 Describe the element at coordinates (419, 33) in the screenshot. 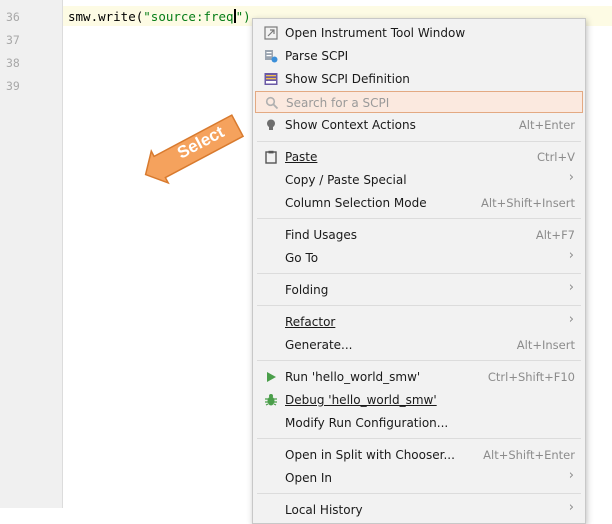

I see `menu-item-open-instrument-tool-window: Open Instrument Tool Window` at that location.